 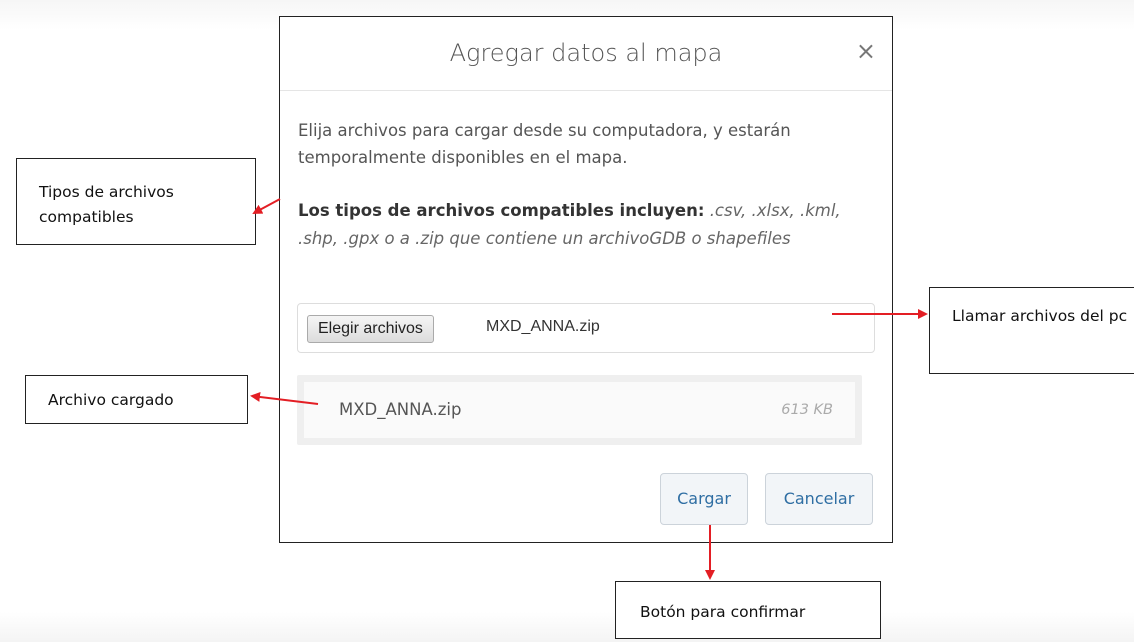 I want to click on arrow-file-types, so click(x=266, y=206).